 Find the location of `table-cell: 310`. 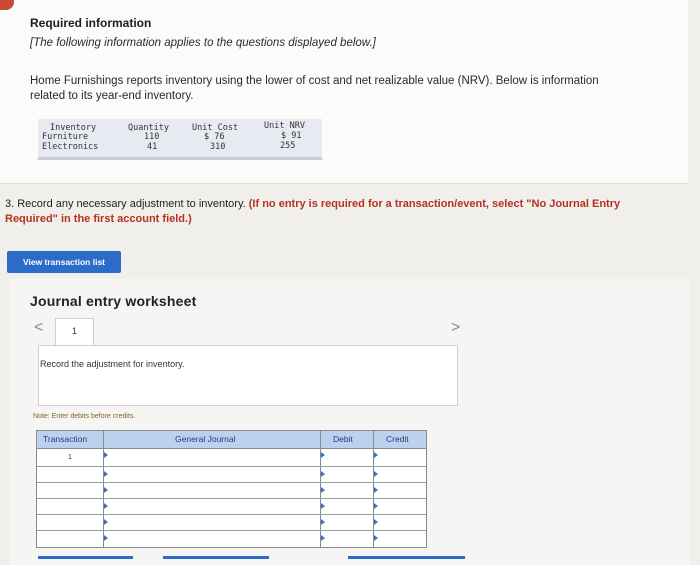

table-cell: 310 is located at coordinates (218, 147).